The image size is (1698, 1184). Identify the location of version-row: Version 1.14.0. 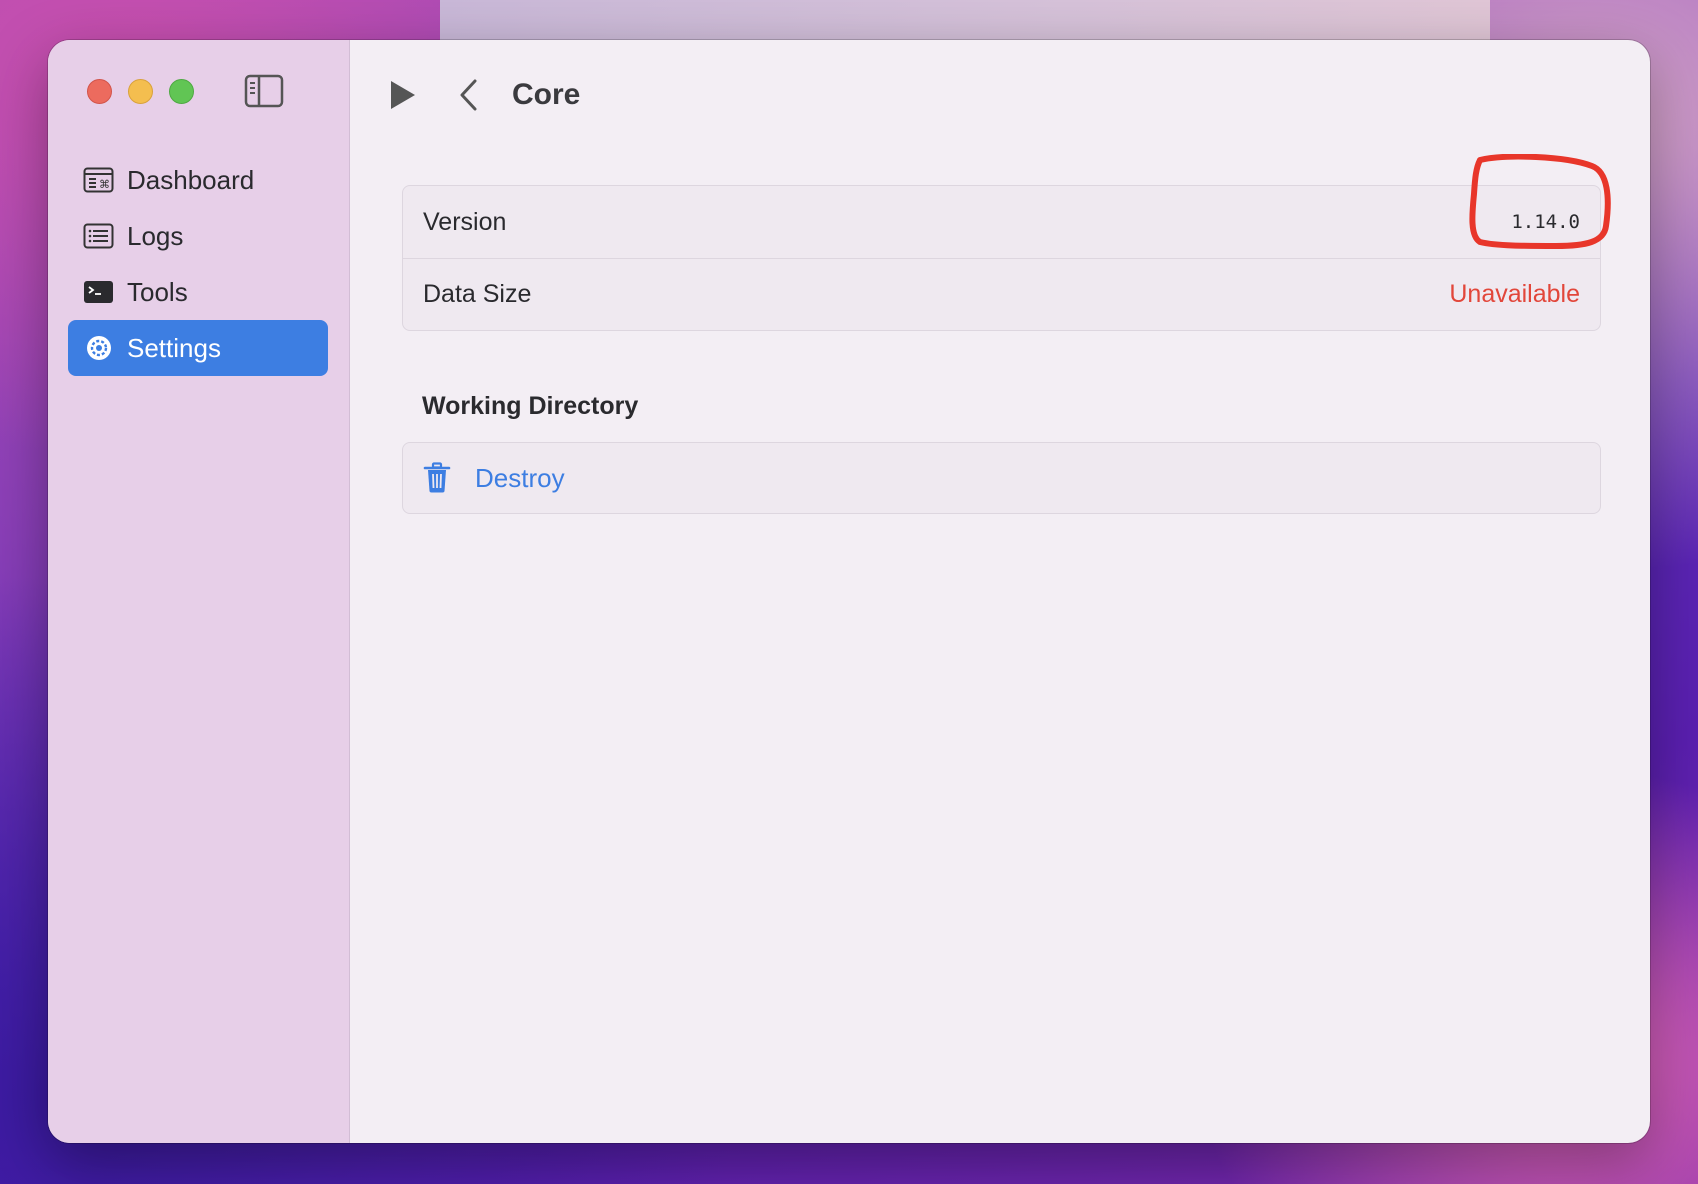
(1001, 222).